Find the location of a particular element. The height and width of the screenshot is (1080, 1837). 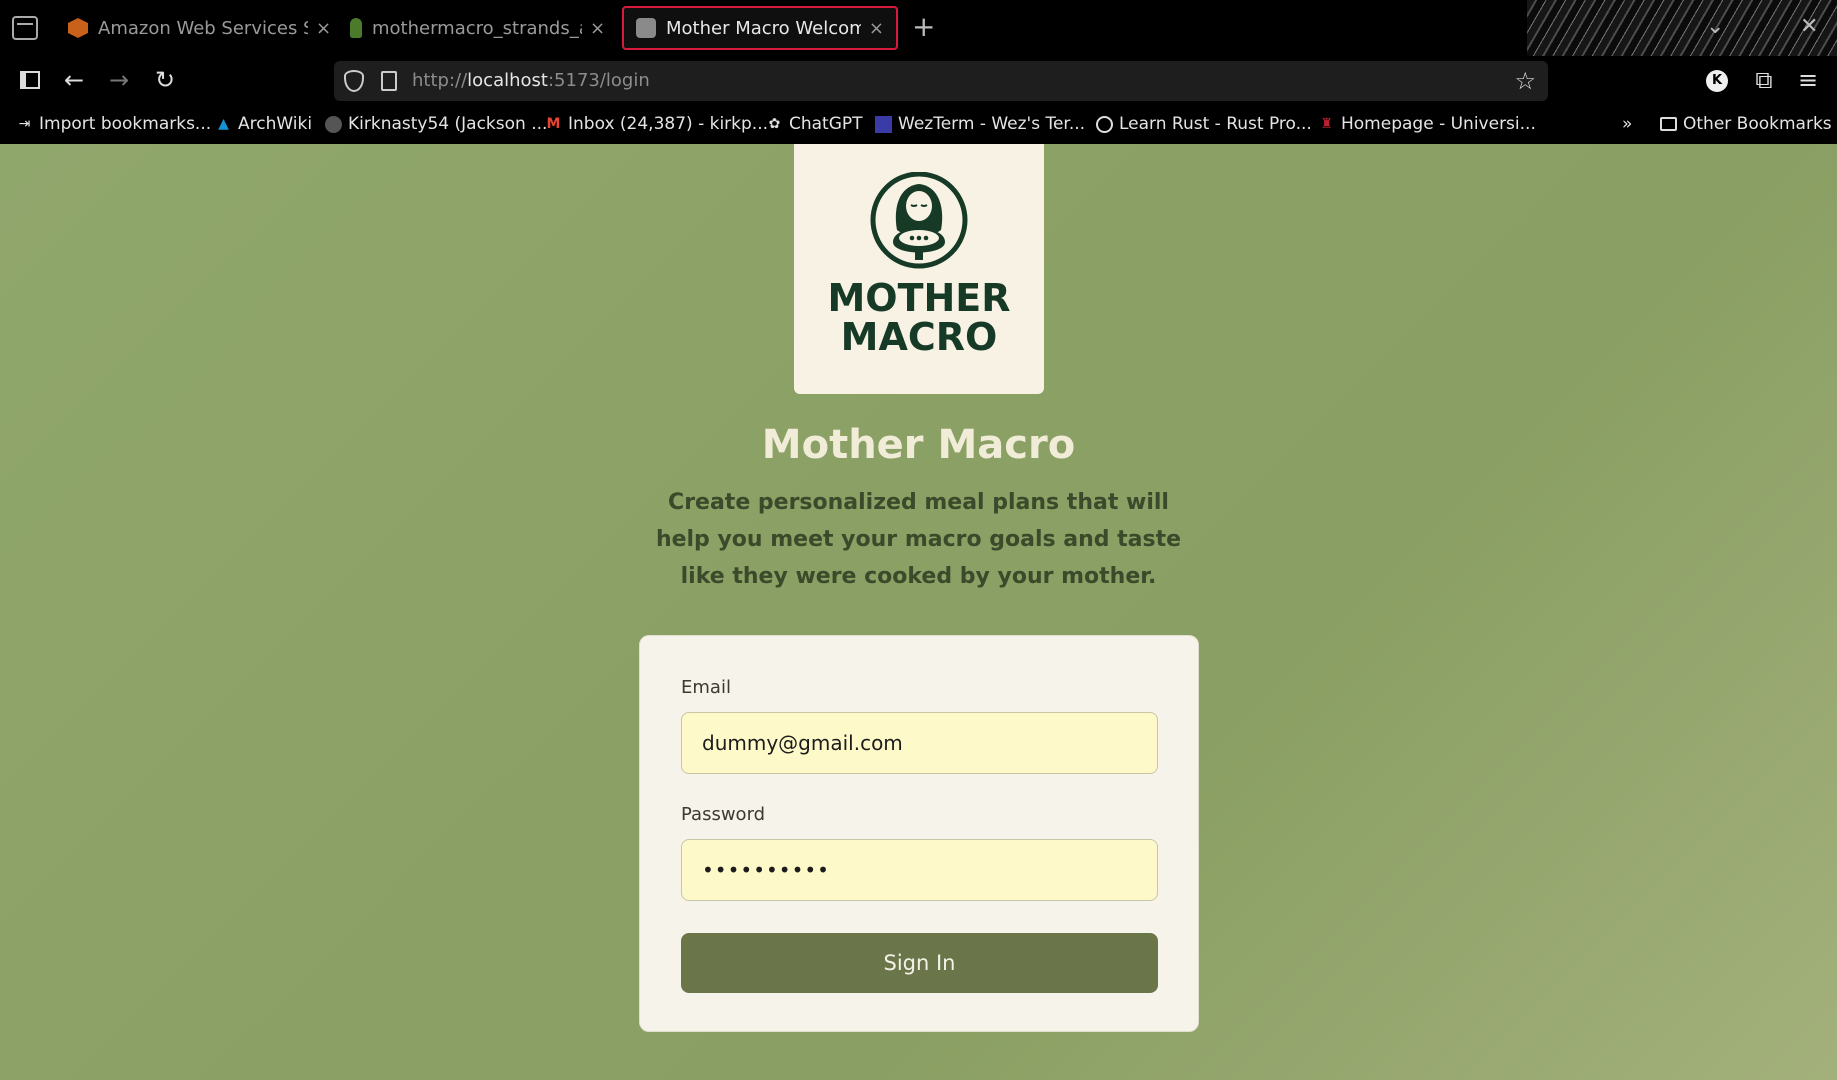

github-icon is located at coordinates (333, 124).